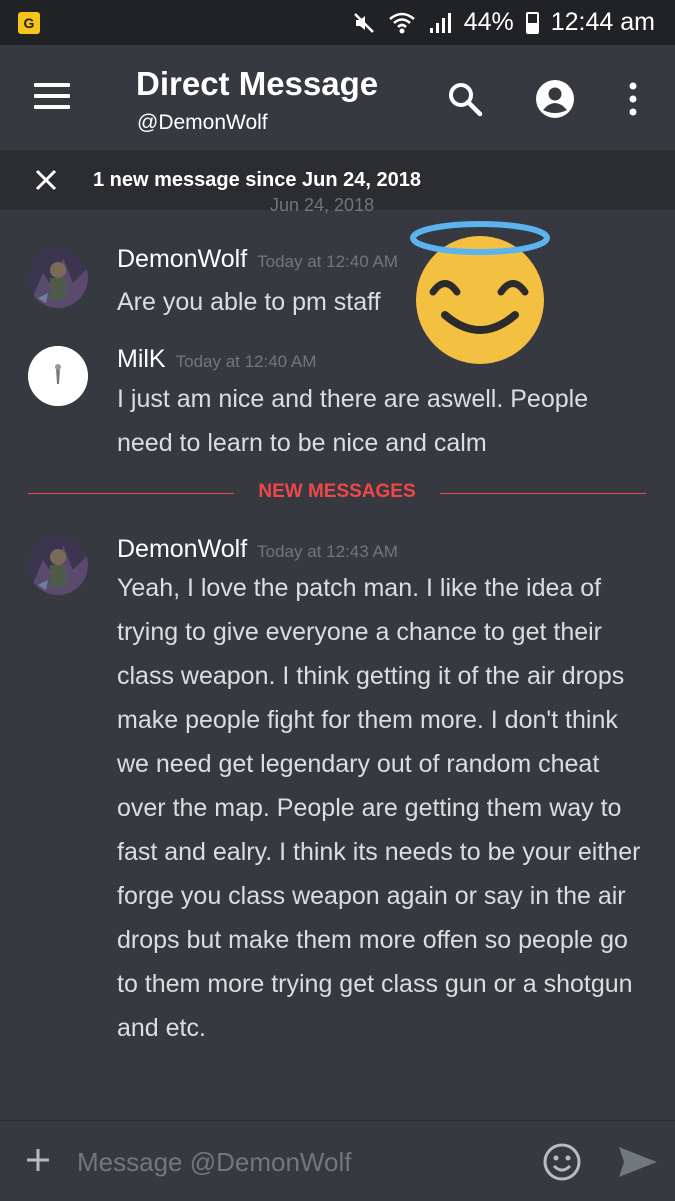  What do you see at coordinates (555, 99) in the screenshot?
I see `user-profile-icon` at bounding box center [555, 99].